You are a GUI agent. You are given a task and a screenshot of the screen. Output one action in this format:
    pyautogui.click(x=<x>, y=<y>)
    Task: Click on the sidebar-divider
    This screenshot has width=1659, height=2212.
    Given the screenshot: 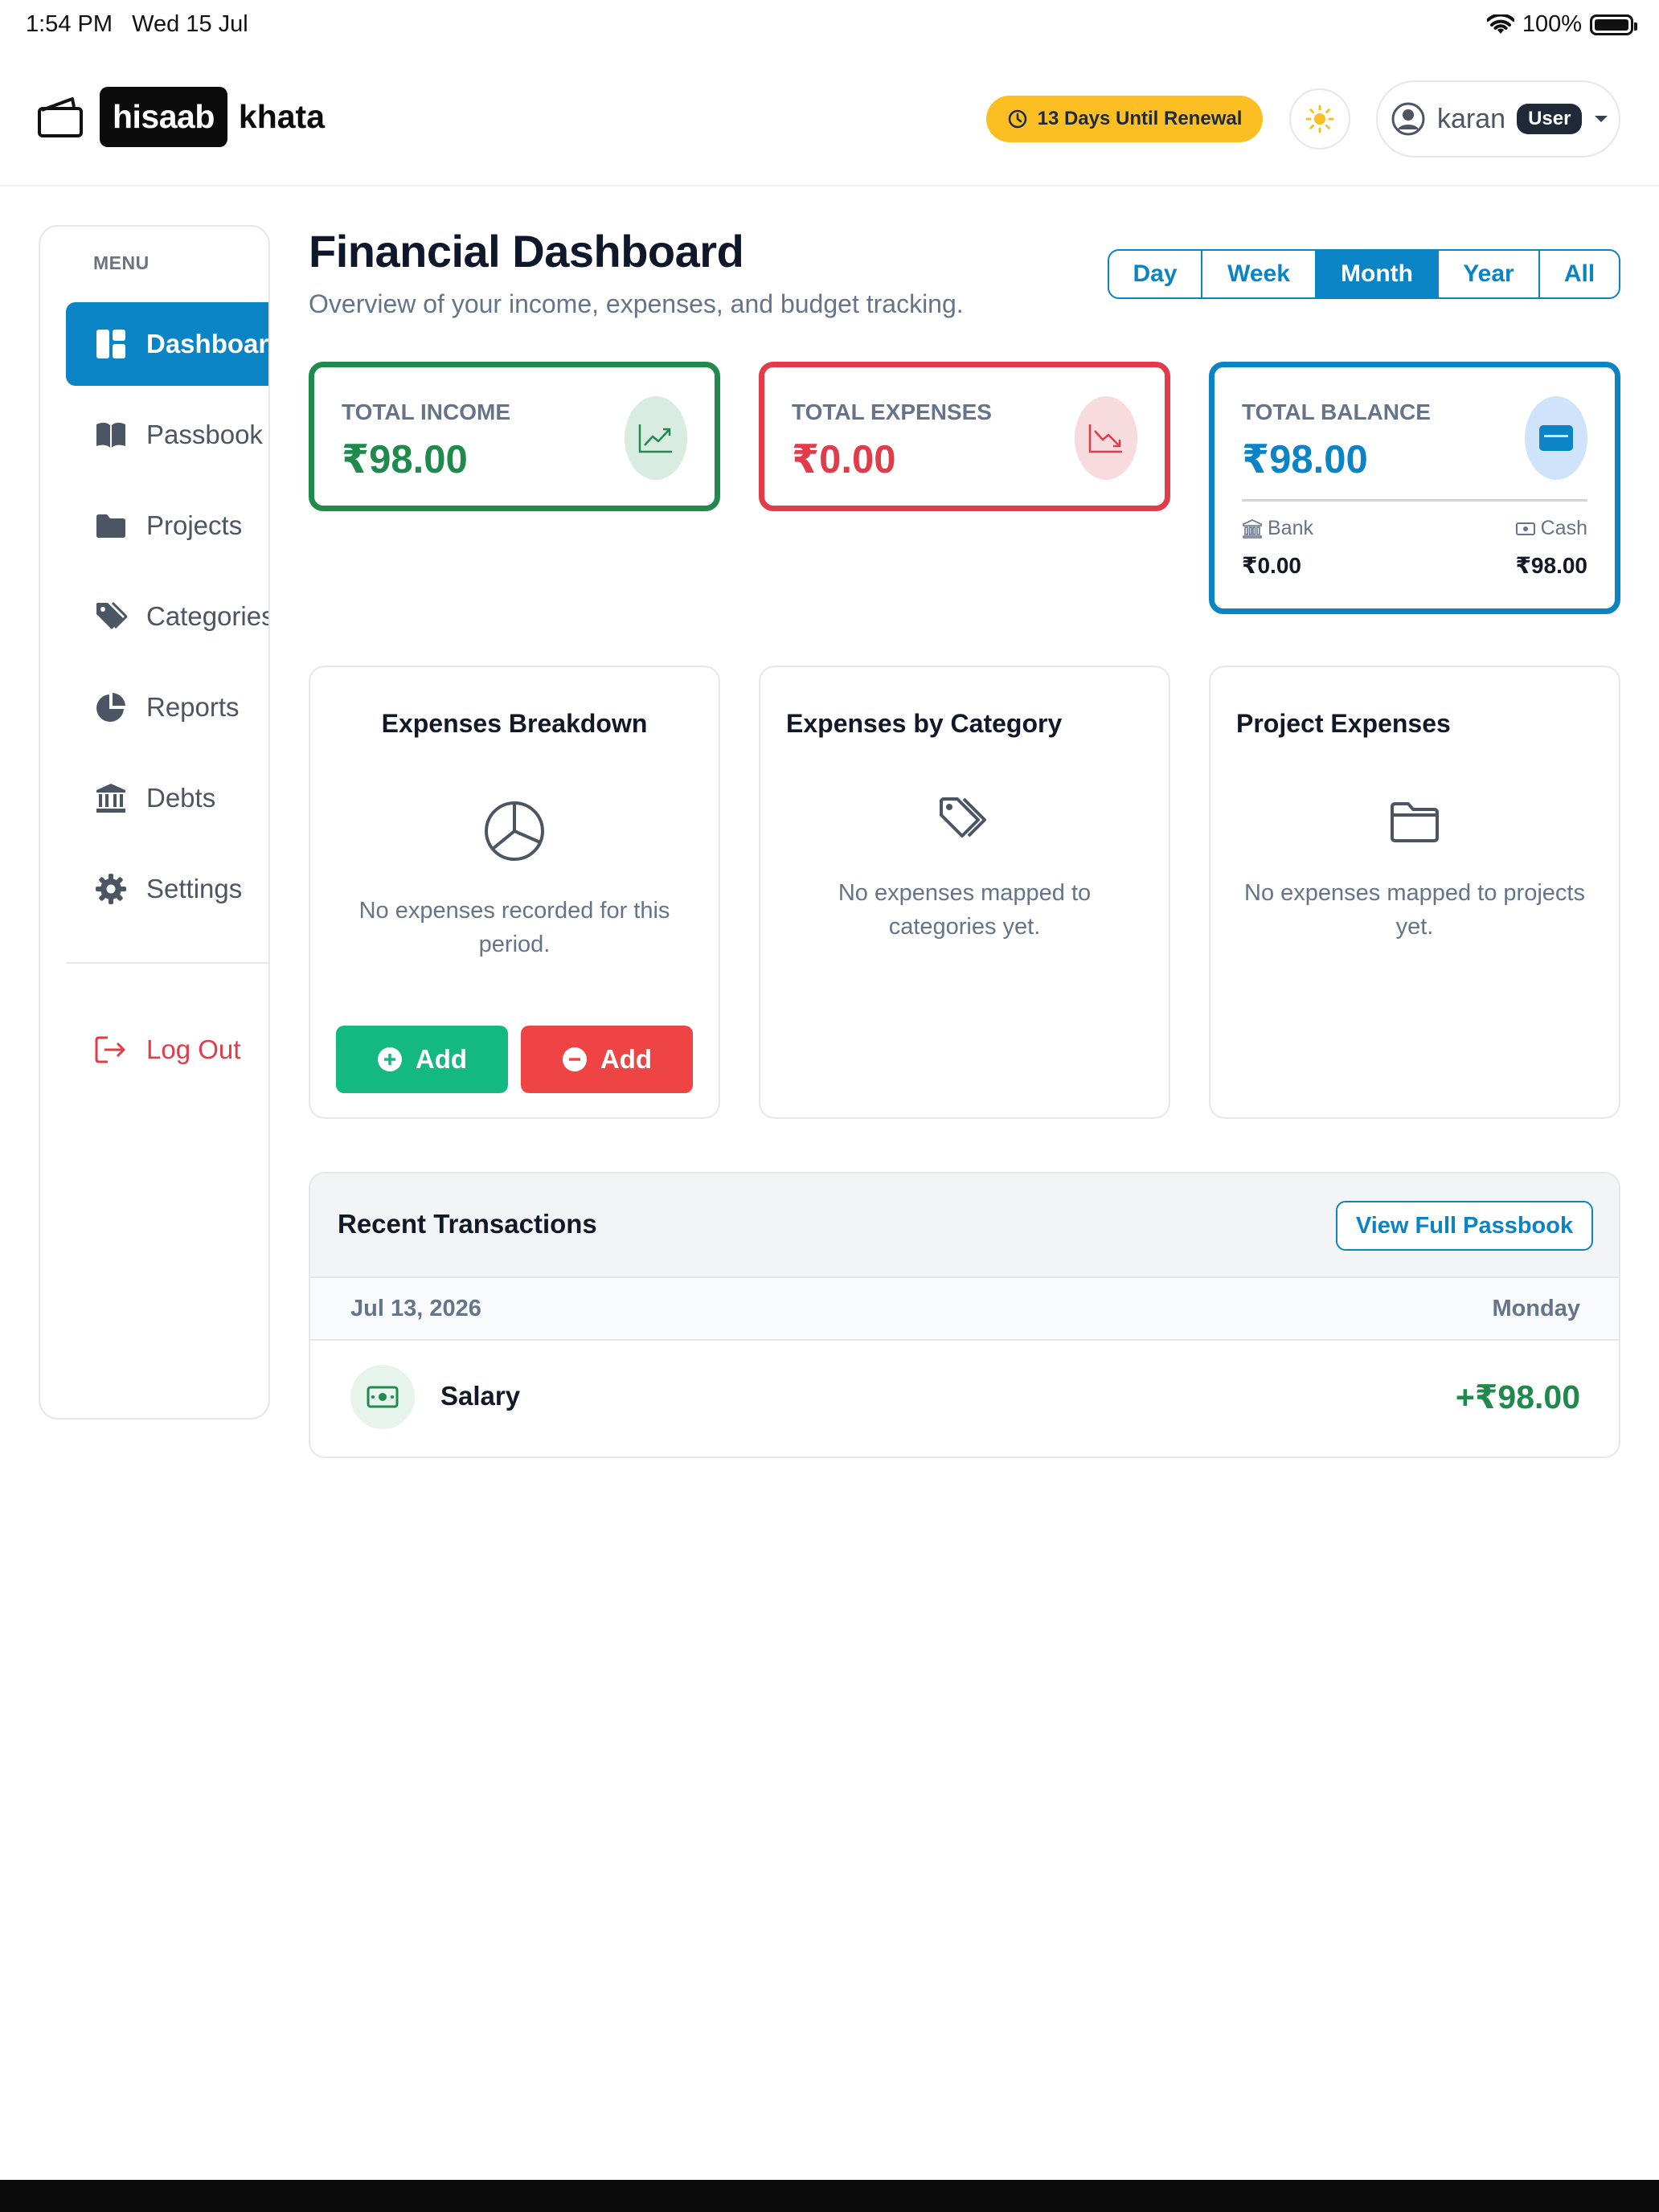 What is the action you would take?
    pyautogui.click(x=167, y=963)
    